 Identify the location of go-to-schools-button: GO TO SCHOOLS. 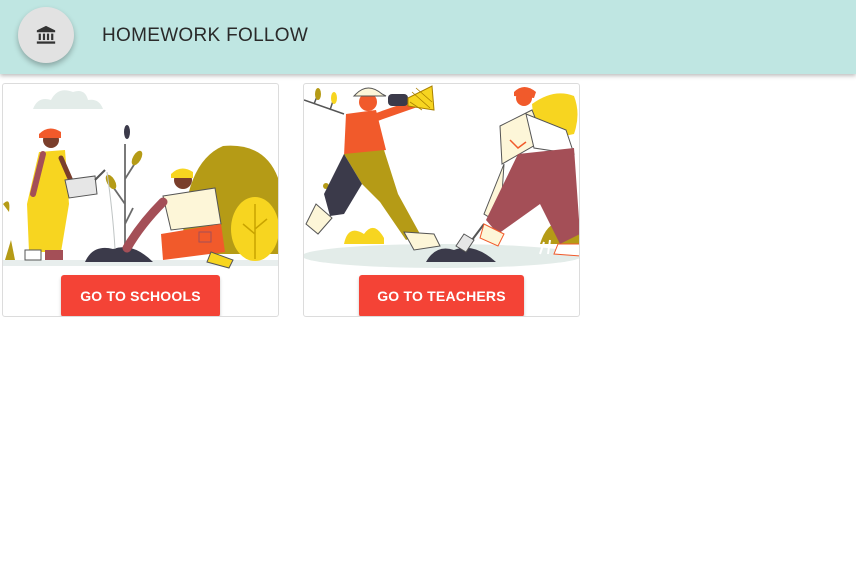
(140, 295).